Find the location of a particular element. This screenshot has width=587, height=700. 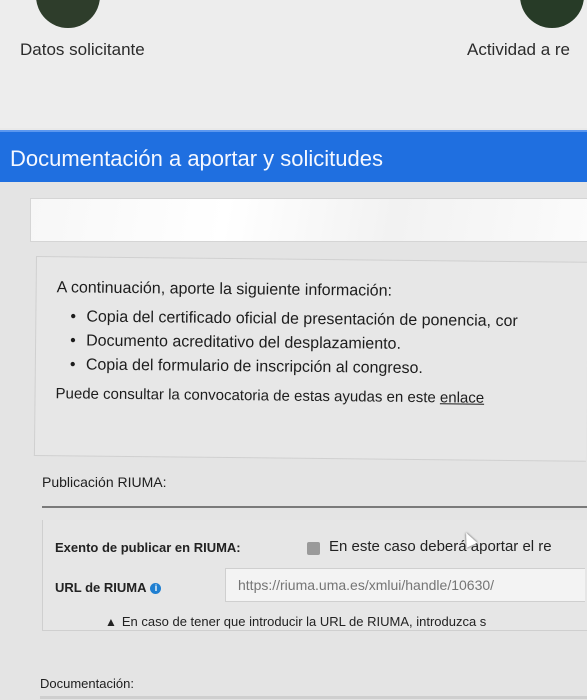

section-title: Documentación a aportar y solicitudes is located at coordinates (196, 158).